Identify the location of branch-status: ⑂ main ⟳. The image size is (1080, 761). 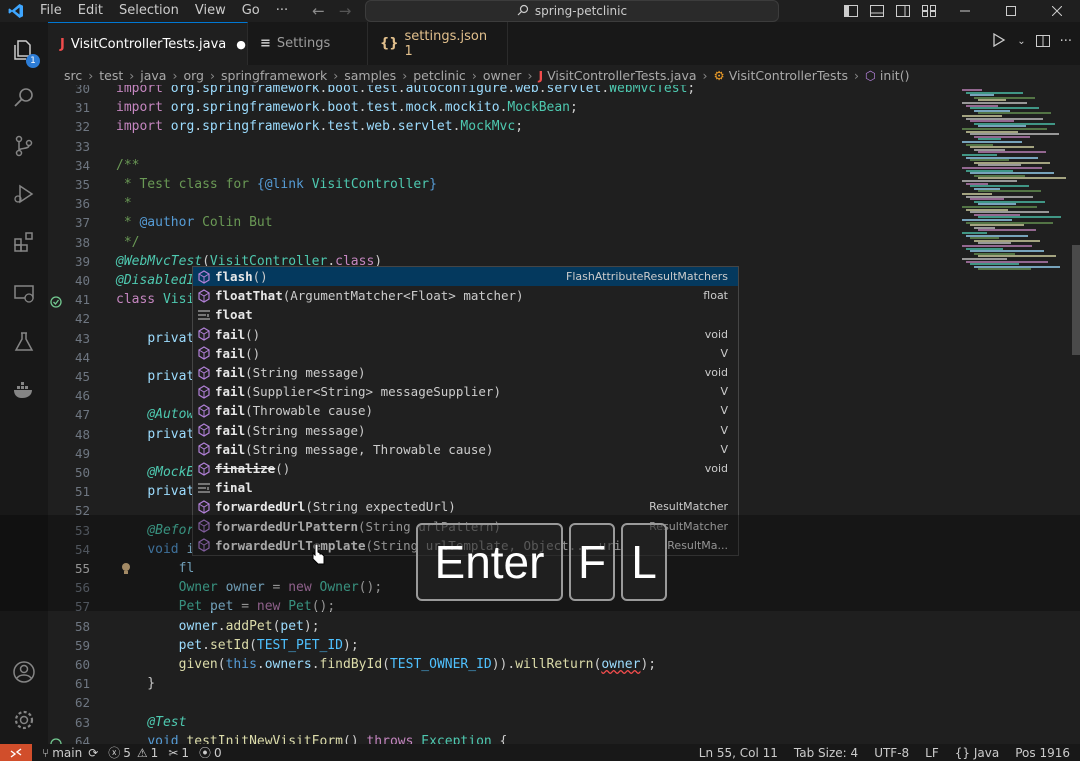
(70, 753).